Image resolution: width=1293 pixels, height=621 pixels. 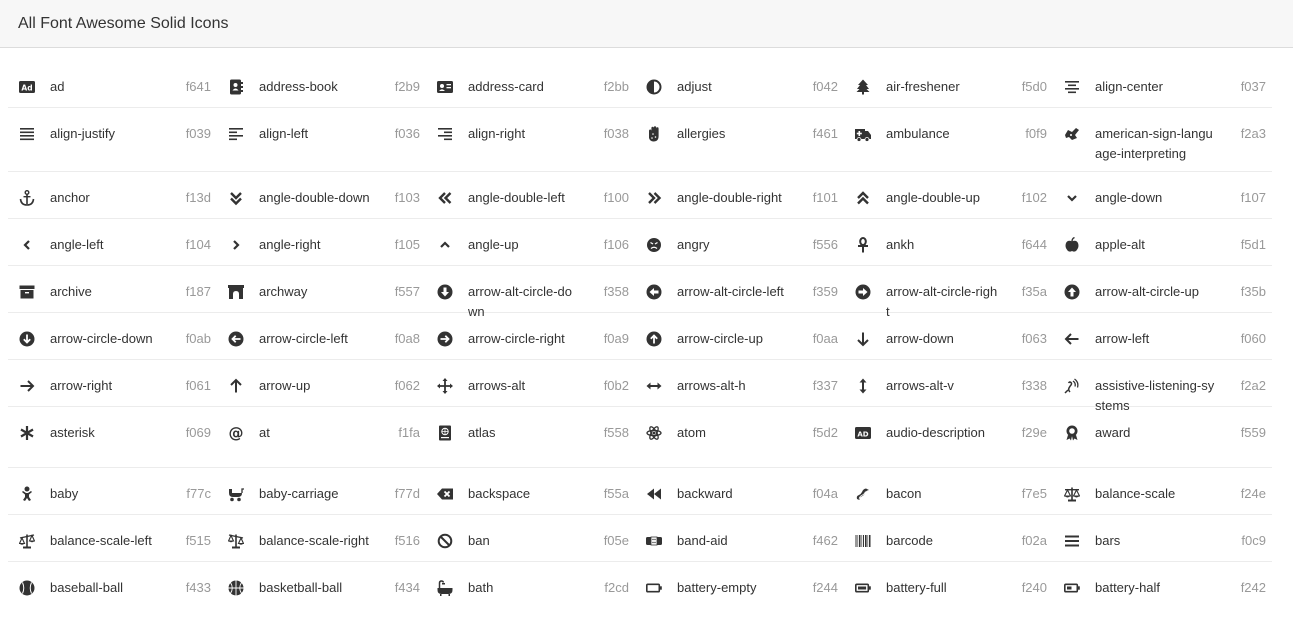 What do you see at coordinates (112, 445) in the screenshot?
I see `icon-entry: asterisk f069` at bounding box center [112, 445].